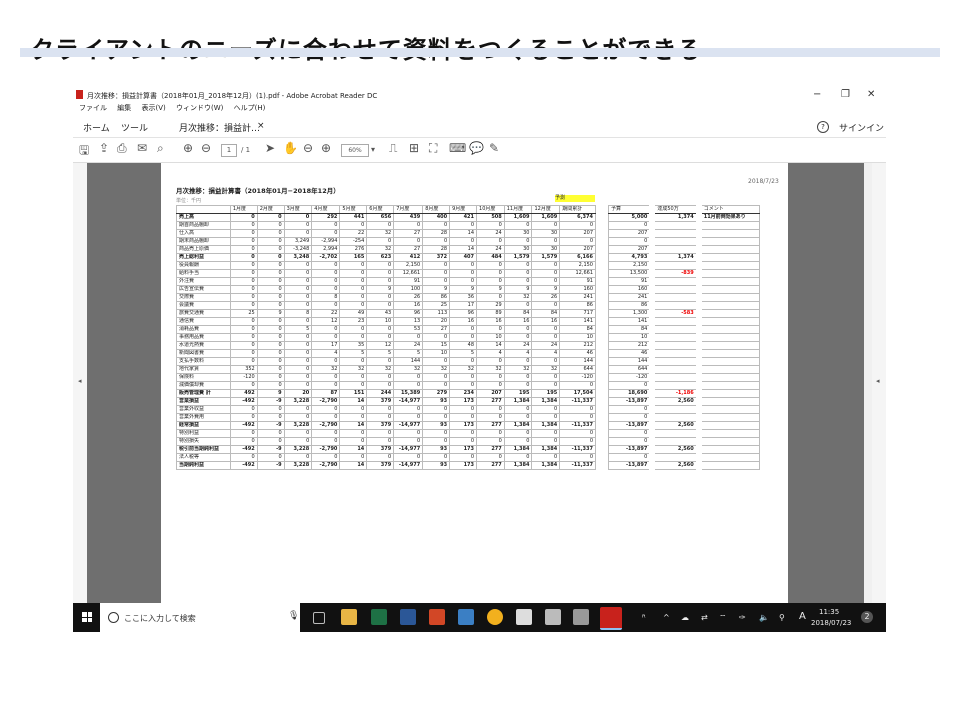  What do you see at coordinates (553, 617) in the screenshot?
I see `notepad-icon` at bounding box center [553, 617].